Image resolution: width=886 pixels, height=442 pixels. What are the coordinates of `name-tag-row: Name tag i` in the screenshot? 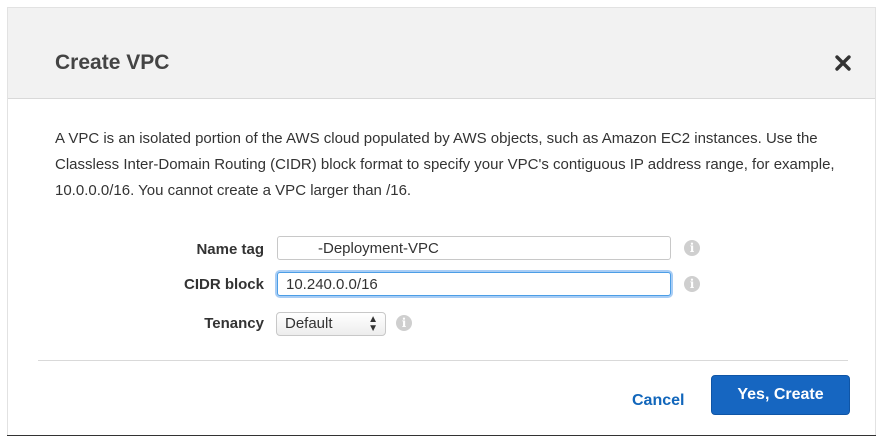 It's located at (442, 250).